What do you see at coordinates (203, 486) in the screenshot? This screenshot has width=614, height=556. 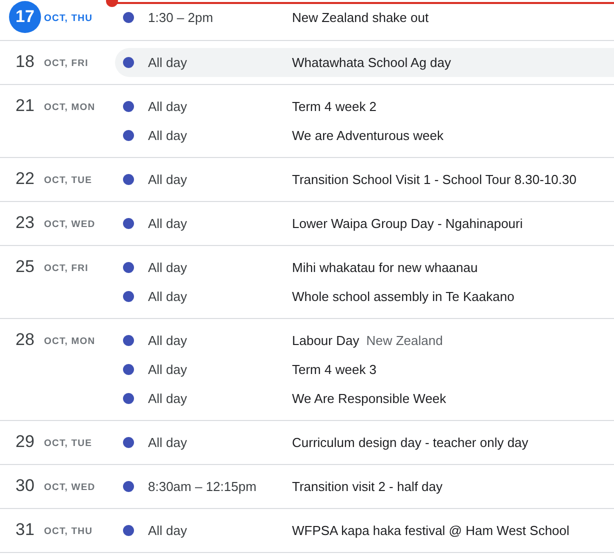 I see `event-time: 8:30am – 12:15pm` at bounding box center [203, 486].